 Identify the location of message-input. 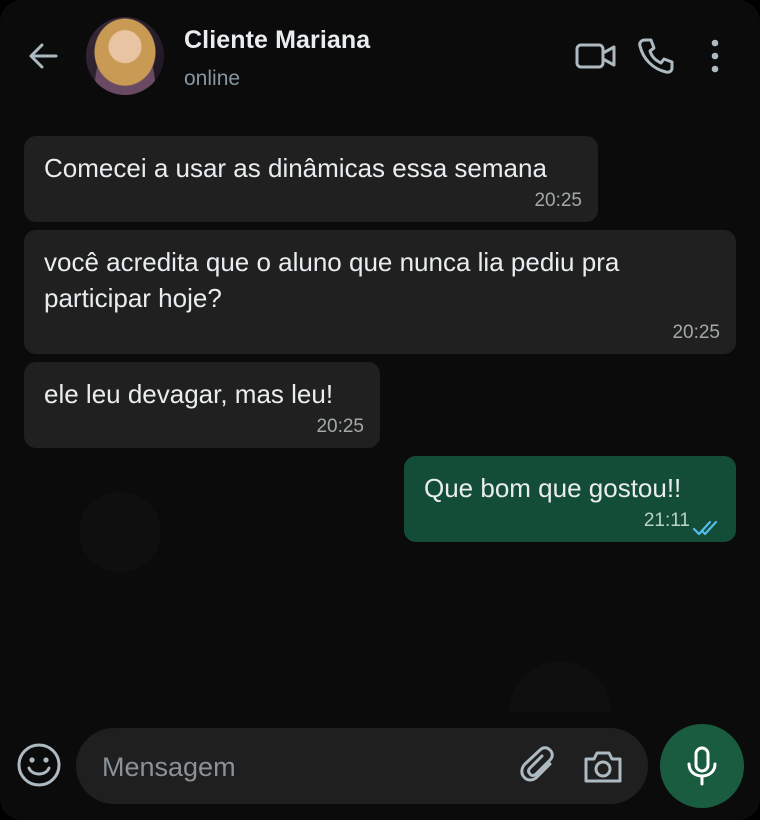
(302, 767).